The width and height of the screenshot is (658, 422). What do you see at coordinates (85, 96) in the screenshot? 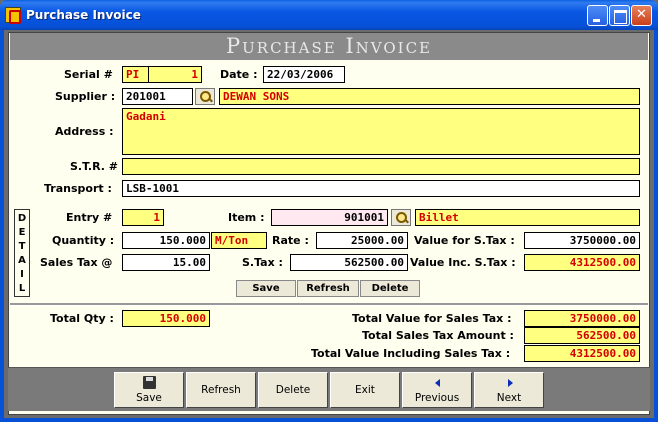
I see `supplier-label: Supplier :` at bounding box center [85, 96].